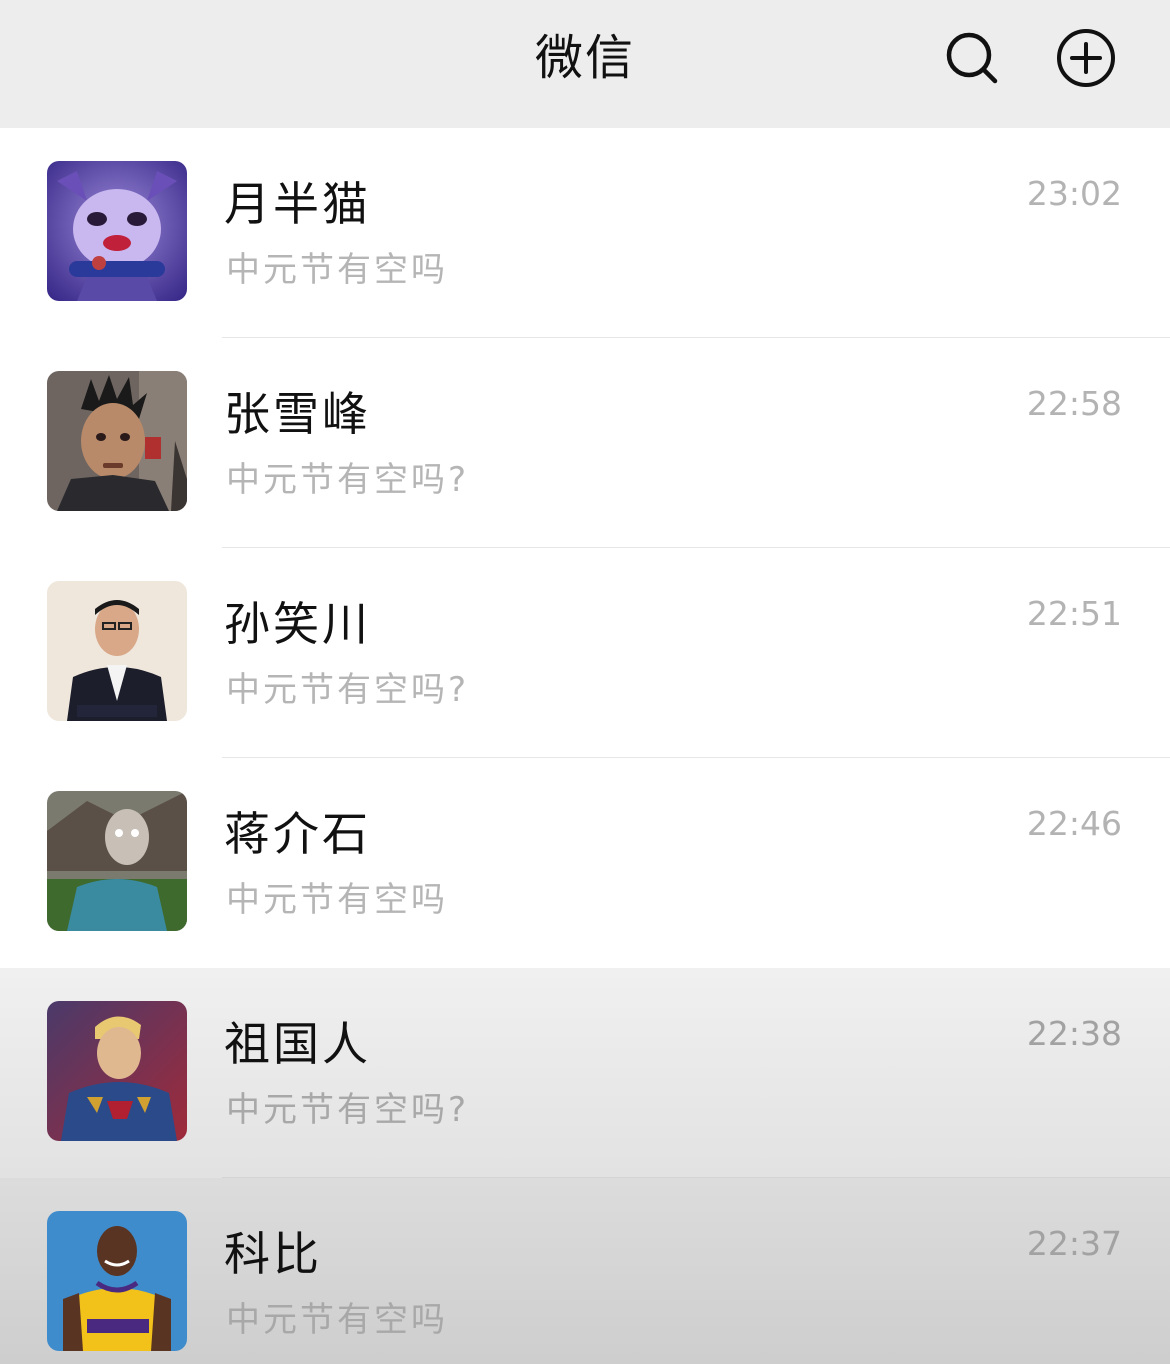 This screenshot has height=1364, width=1170. I want to click on search-icon, so click(972, 58).